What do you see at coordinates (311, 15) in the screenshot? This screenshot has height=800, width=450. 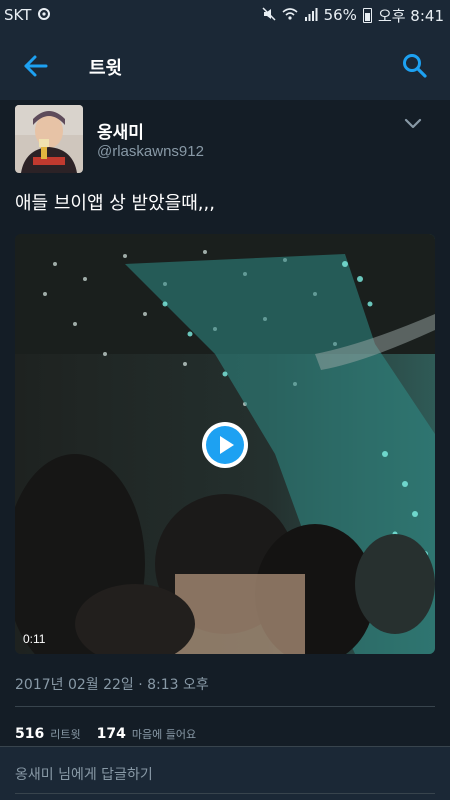 I see `signal-icon` at bounding box center [311, 15].